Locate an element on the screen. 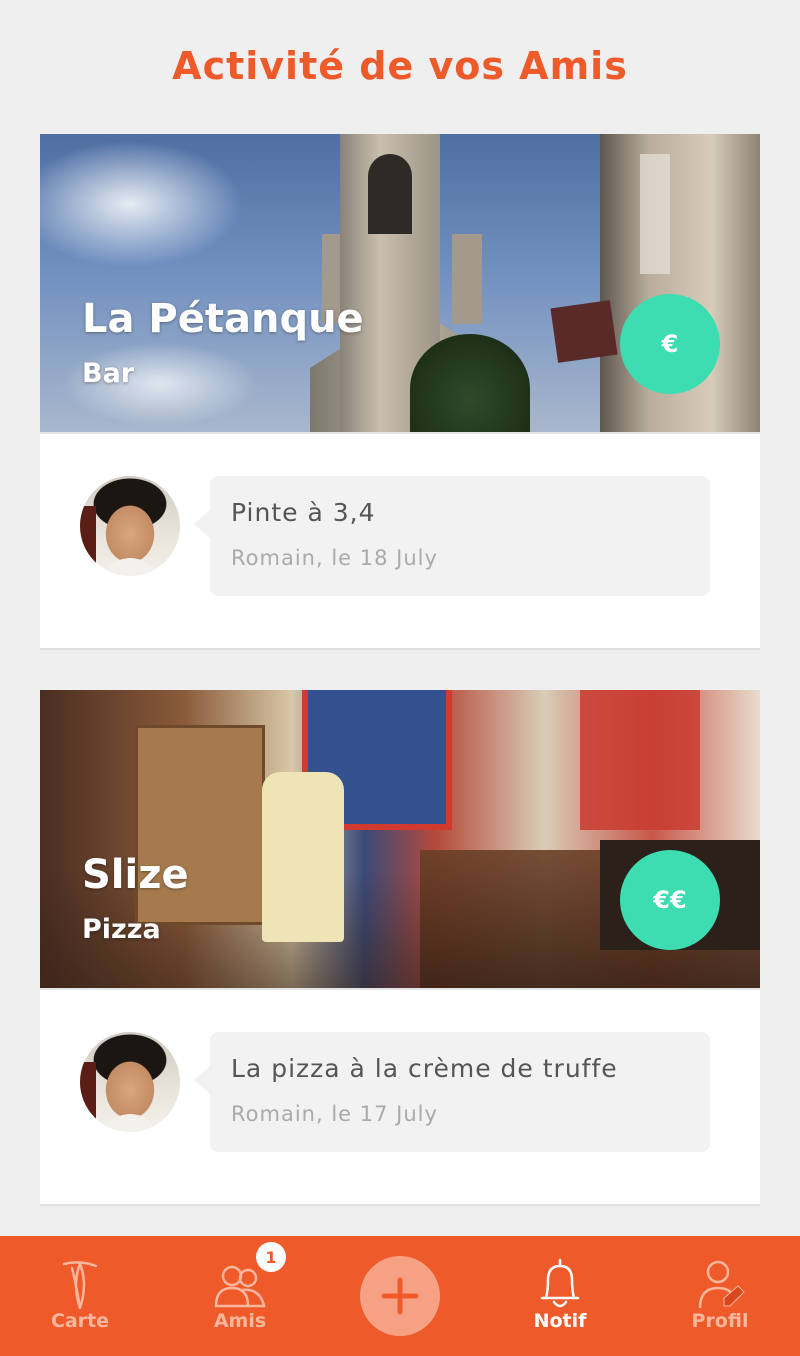  place-name: Slize is located at coordinates (135, 875).